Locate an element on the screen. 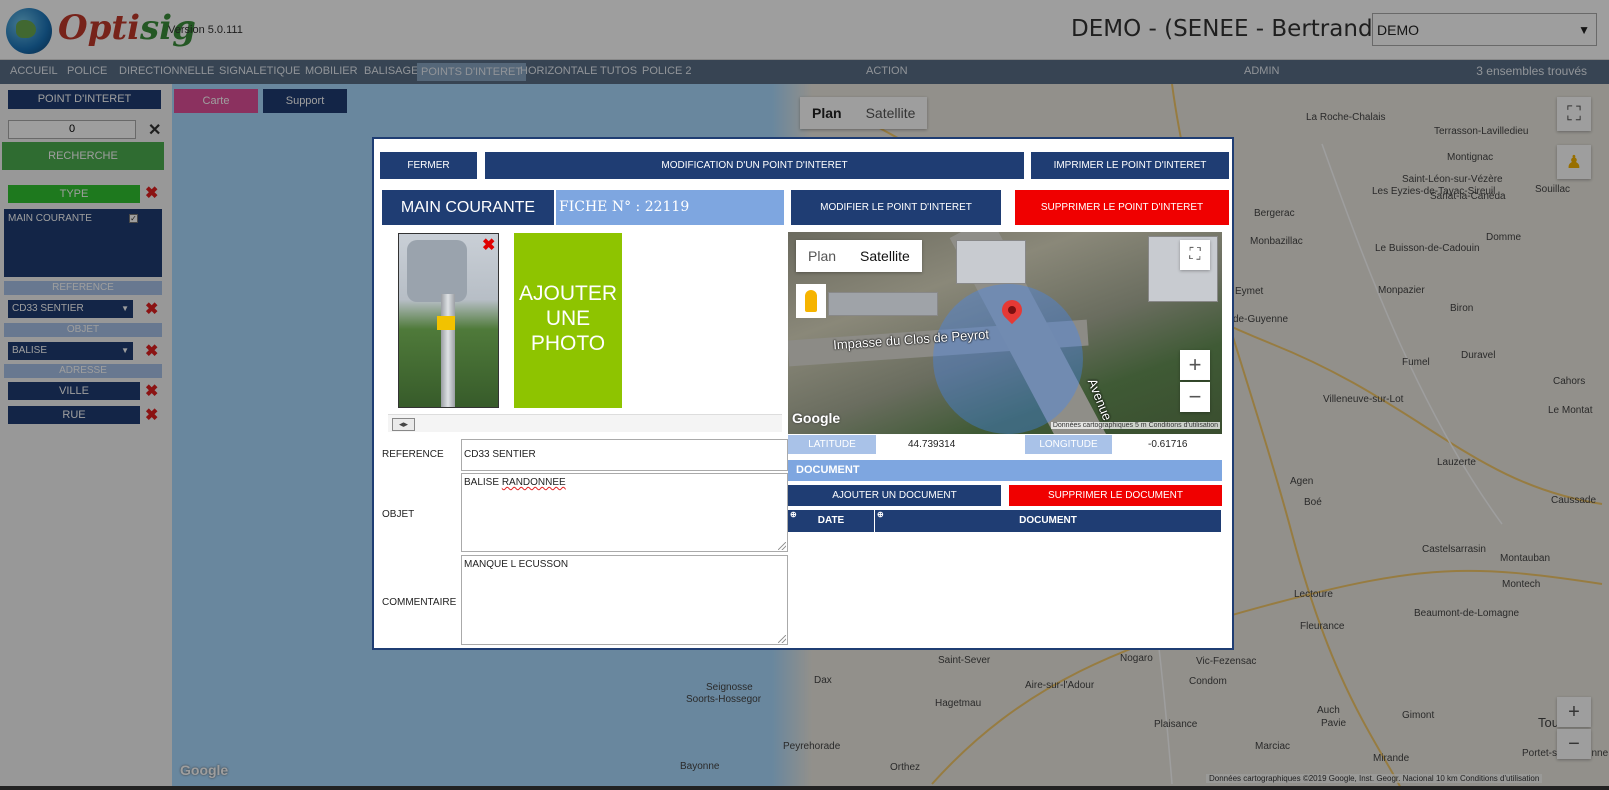 Image resolution: width=1609 pixels, height=790 pixels. column-header-date-label: DATE is located at coordinates (831, 520).